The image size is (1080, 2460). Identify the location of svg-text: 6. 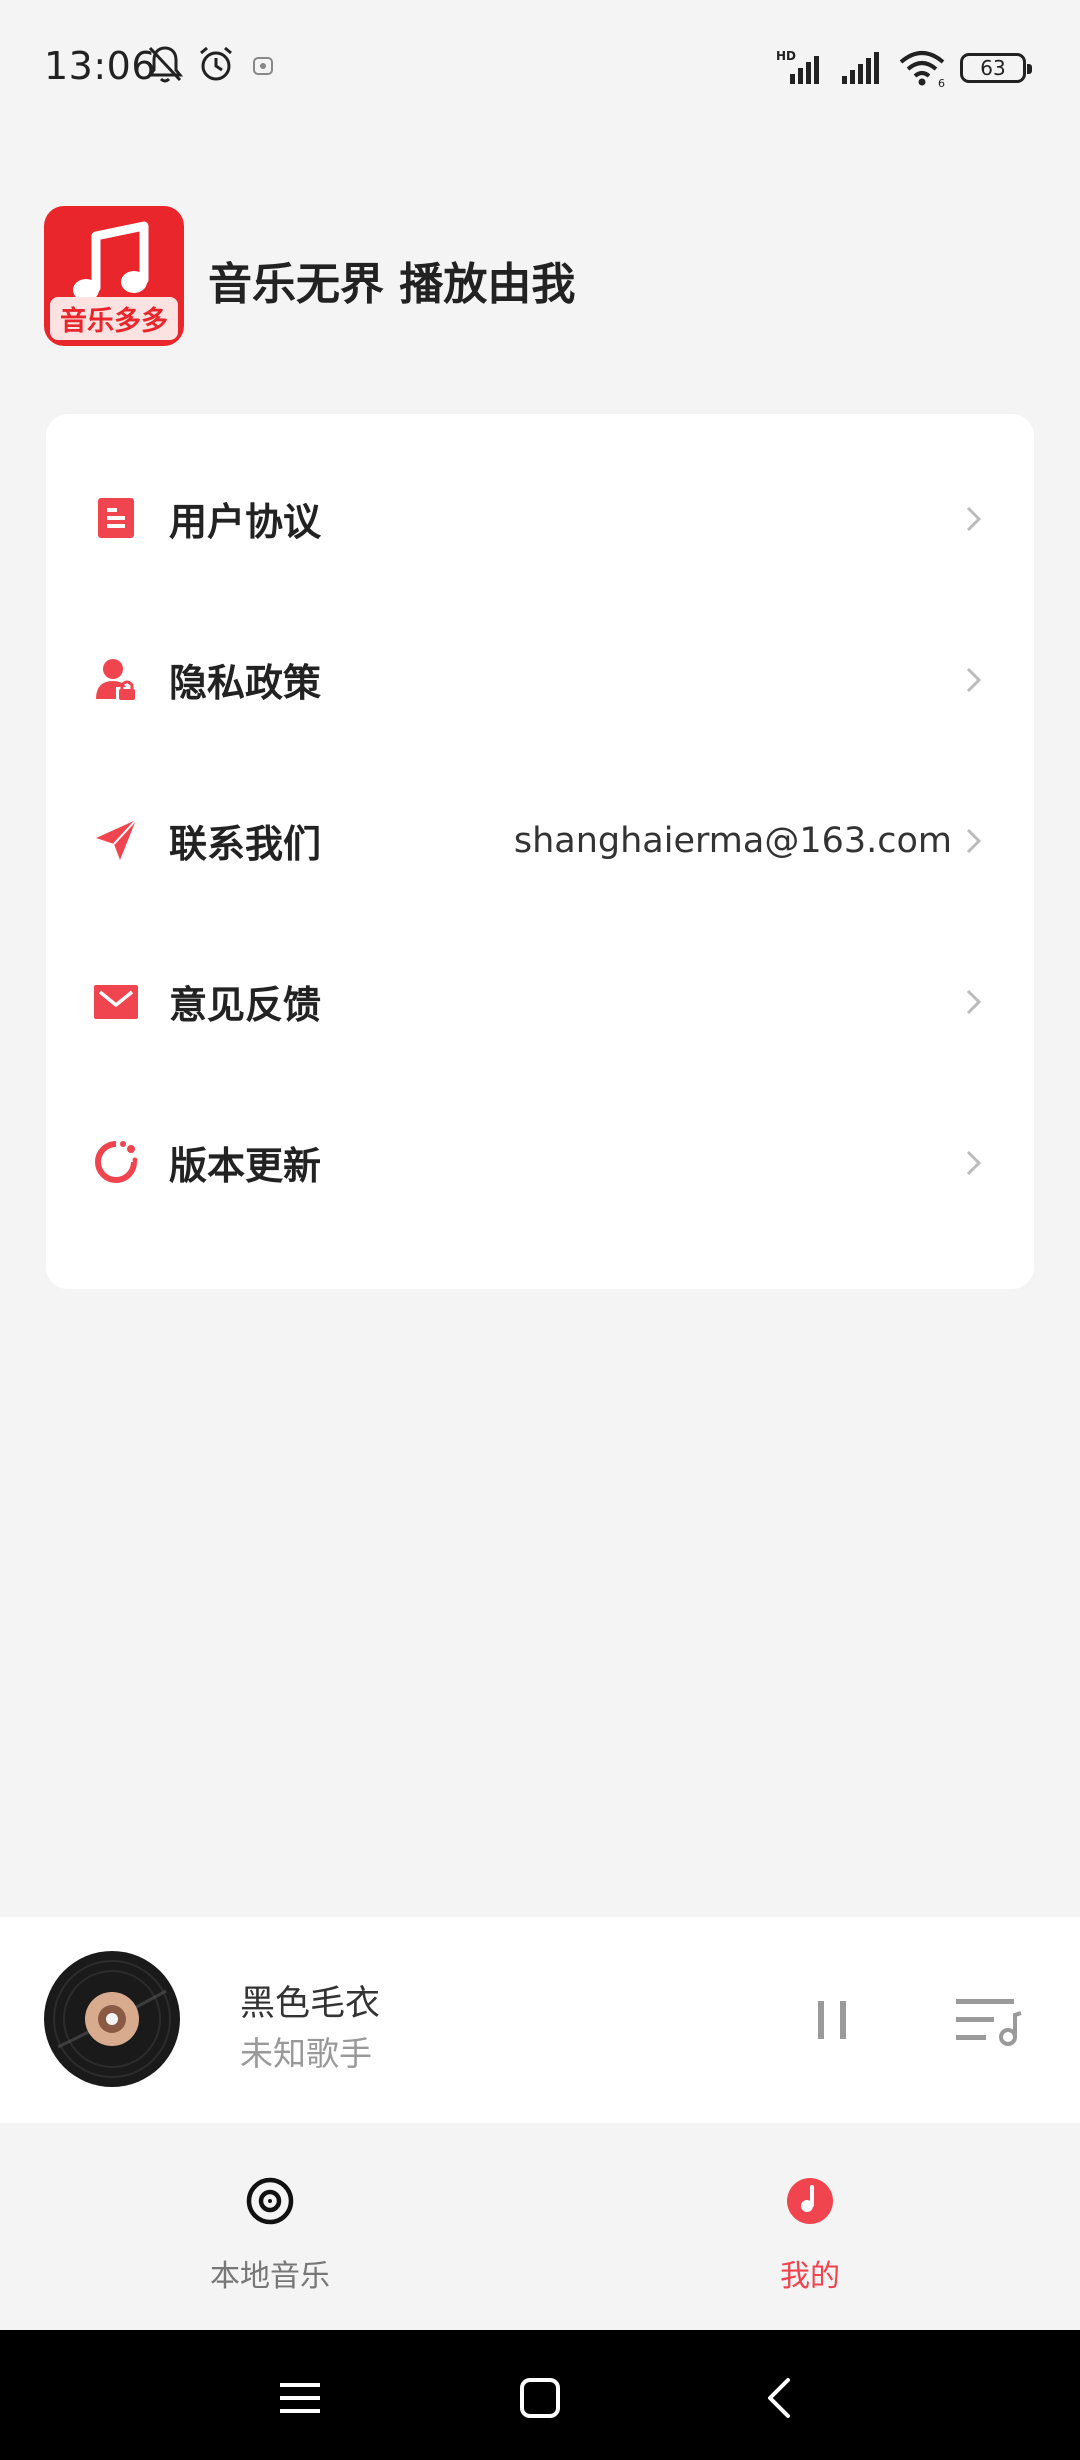
(941, 82).